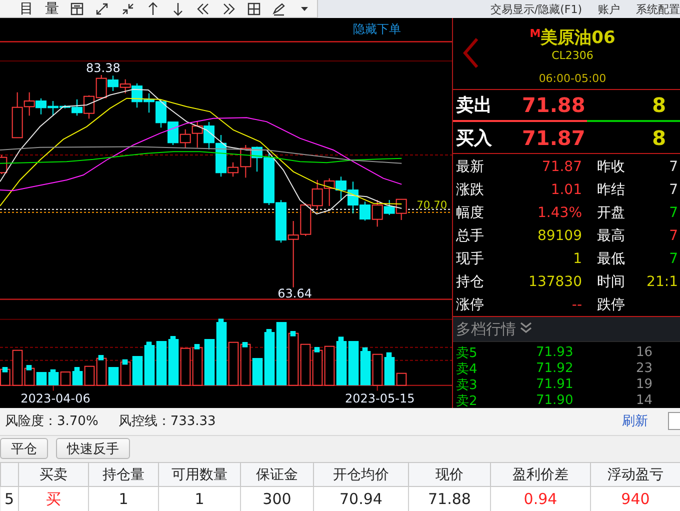 The width and height of the screenshot is (680, 511). I want to click on stat-value: 89109, so click(559, 236).